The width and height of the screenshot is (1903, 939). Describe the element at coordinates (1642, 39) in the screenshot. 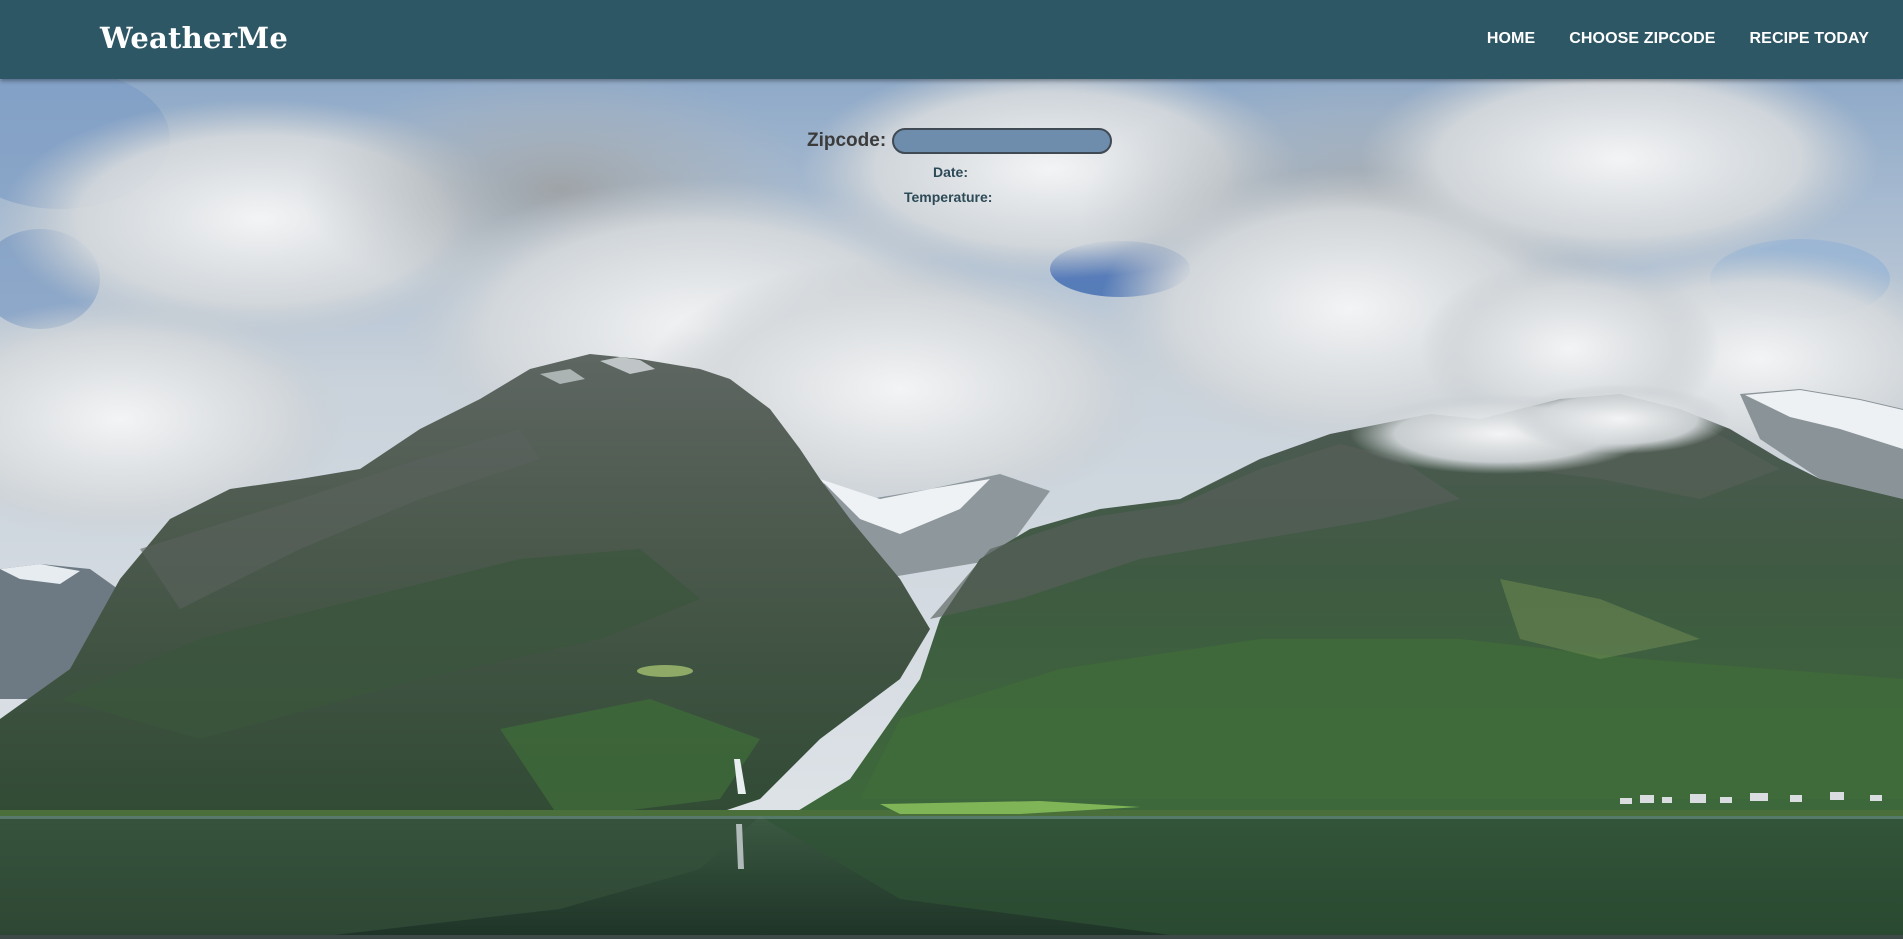

I see `nav-choose-zipcode-link: CHOOSE ZIPCODE` at that location.